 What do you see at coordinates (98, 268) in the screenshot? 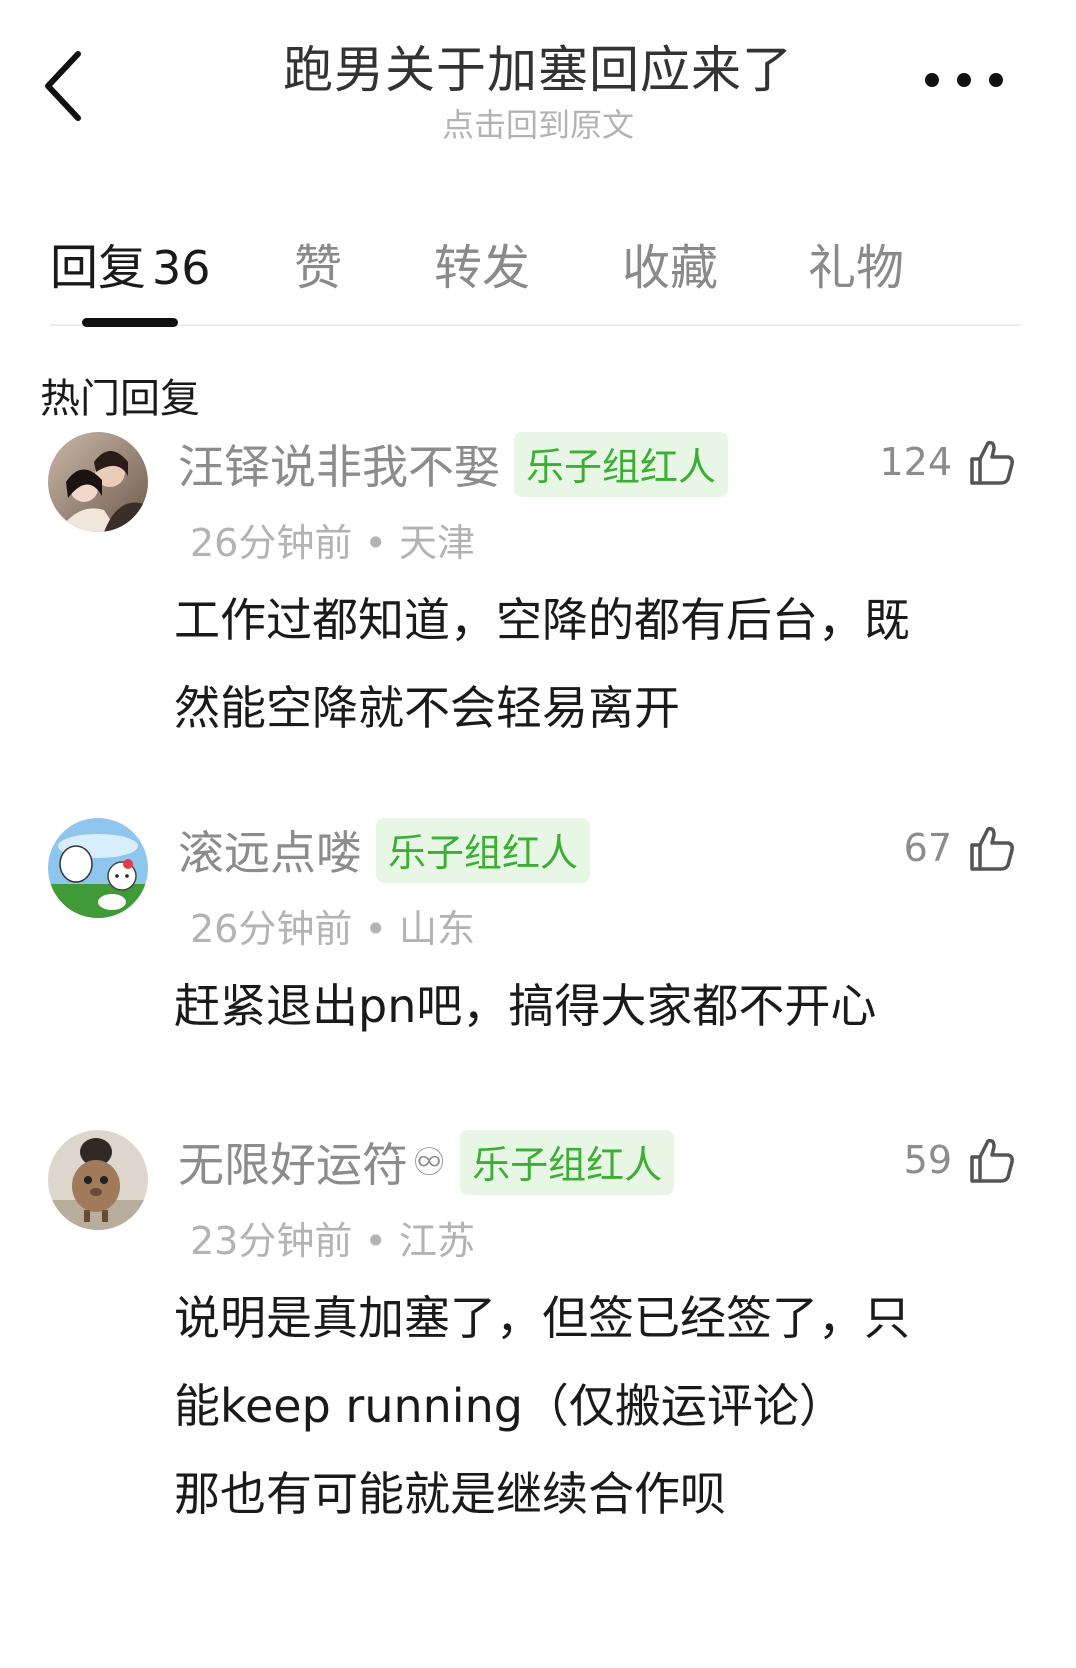
I see `tab-replies-label: 回复` at bounding box center [98, 268].